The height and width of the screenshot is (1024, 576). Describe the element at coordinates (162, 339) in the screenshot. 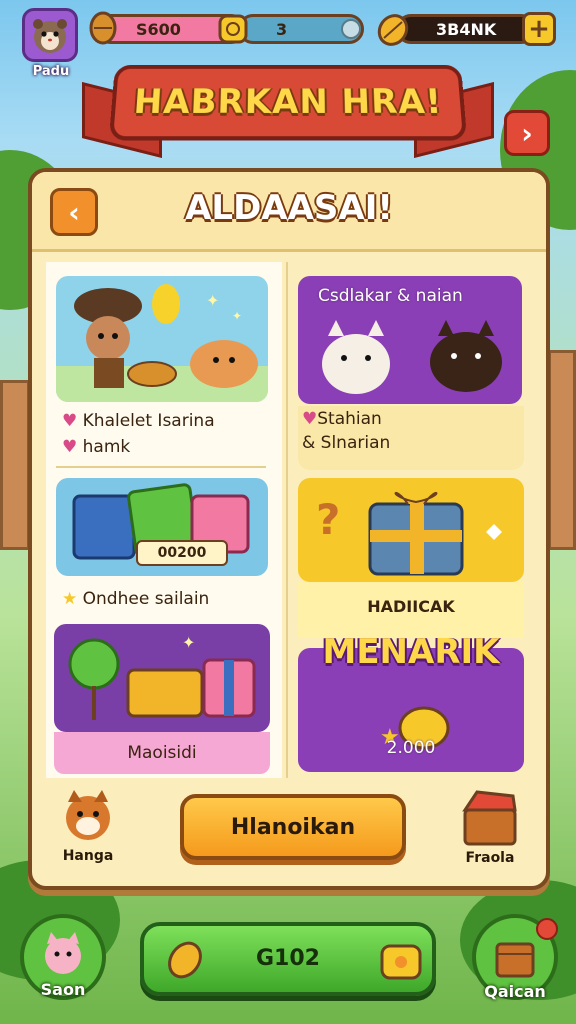

I see `adventure-illustration: ✦ ✦` at that location.